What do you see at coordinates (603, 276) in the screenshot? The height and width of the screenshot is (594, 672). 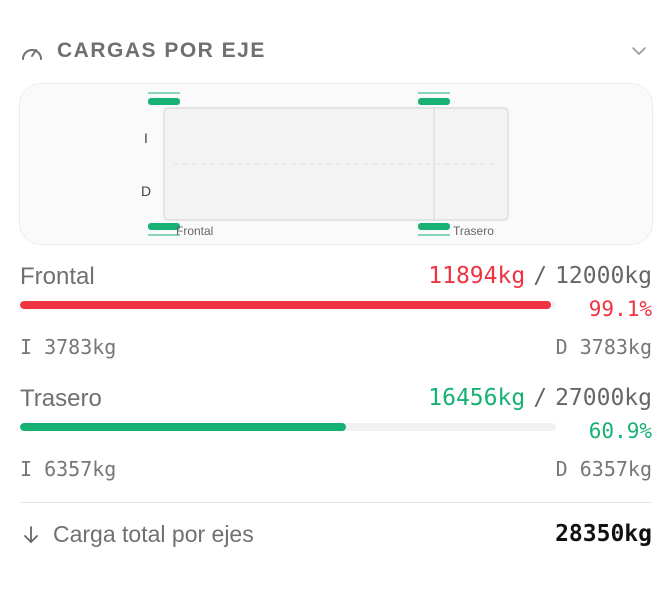 I see `axle-max-load: 12000kg` at bounding box center [603, 276].